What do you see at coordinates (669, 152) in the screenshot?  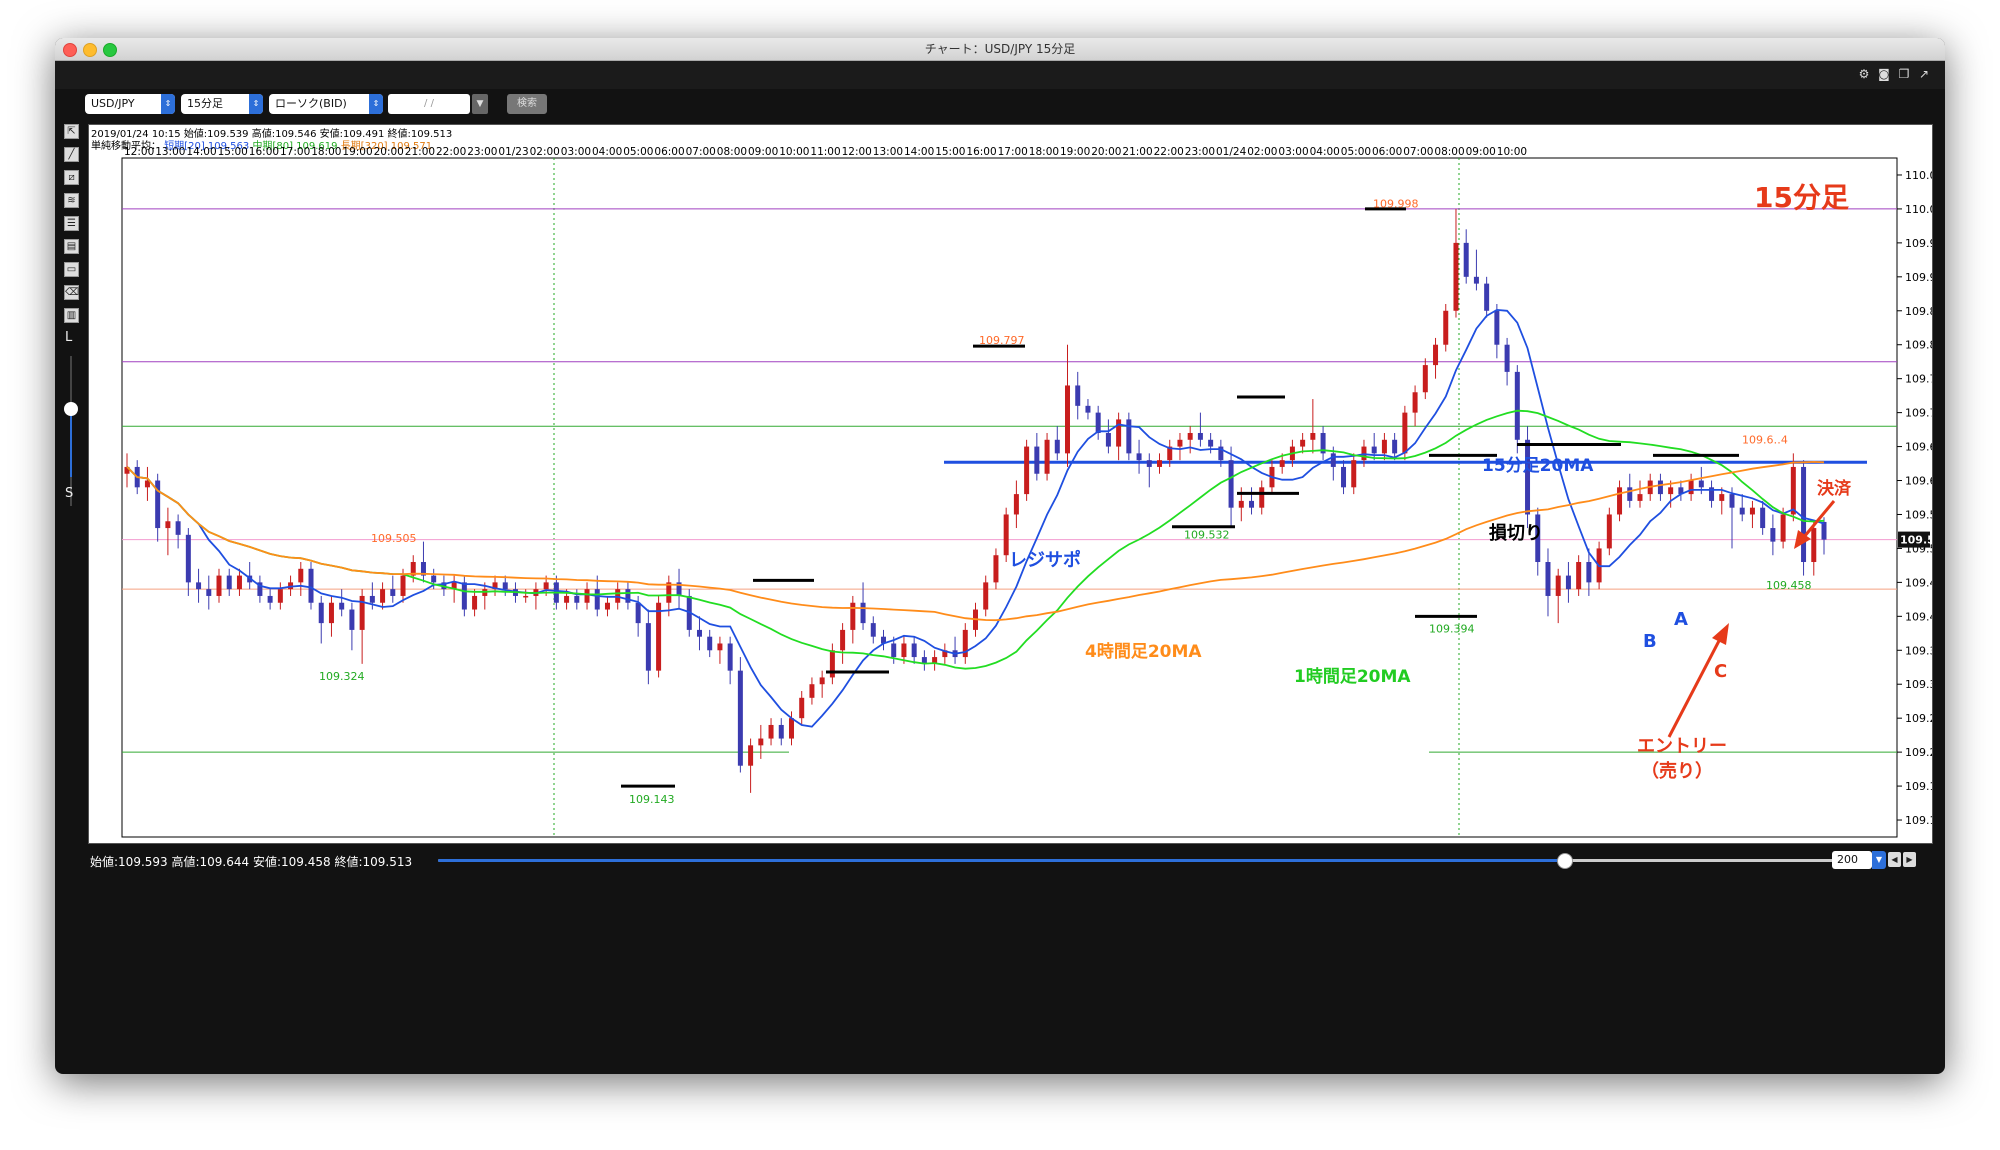 I see `time-tick-label: 06:00` at bounding box center [669, 152].